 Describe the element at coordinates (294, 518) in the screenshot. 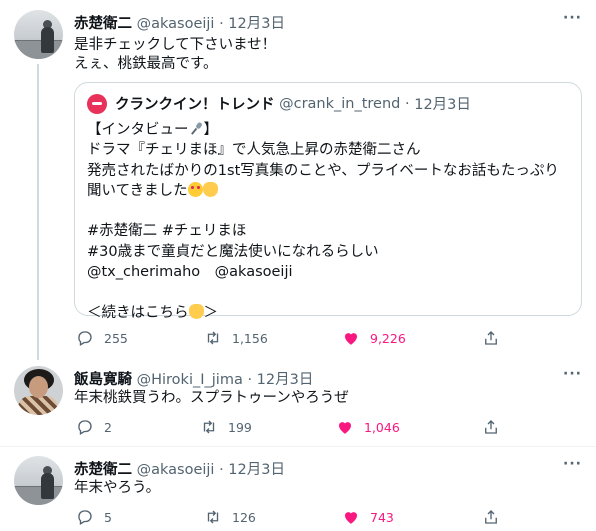

I see `tweet-actions: 5 126 743` at that location.